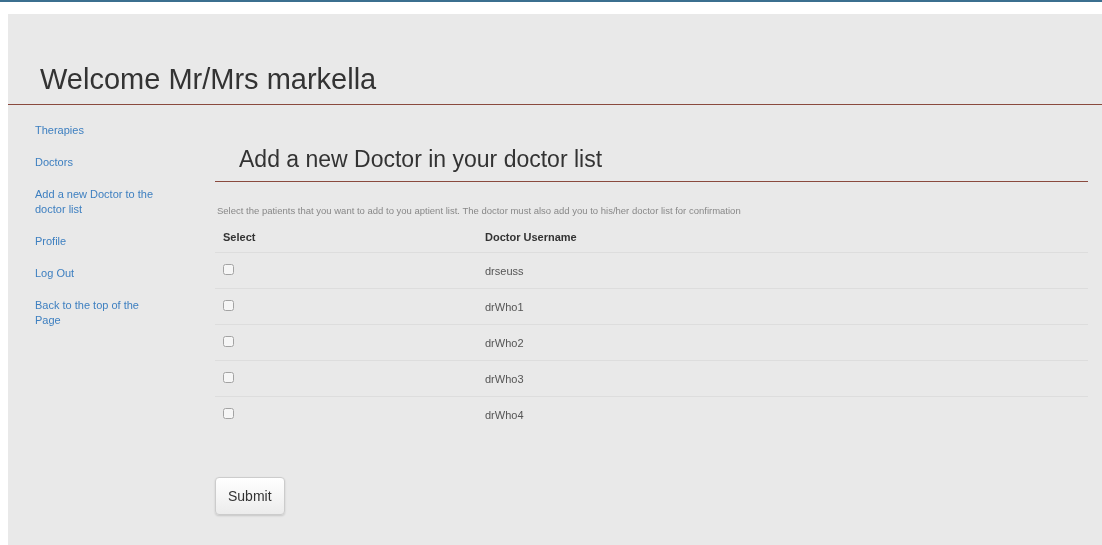  I want to click on username-cell: drWho1, so click(504, 306).